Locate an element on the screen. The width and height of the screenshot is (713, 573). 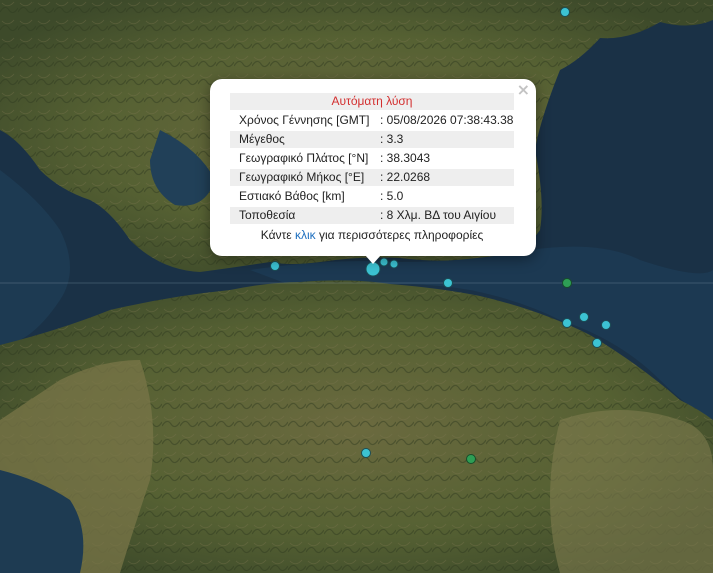
popup-tip is located at coordinates (373, 259).